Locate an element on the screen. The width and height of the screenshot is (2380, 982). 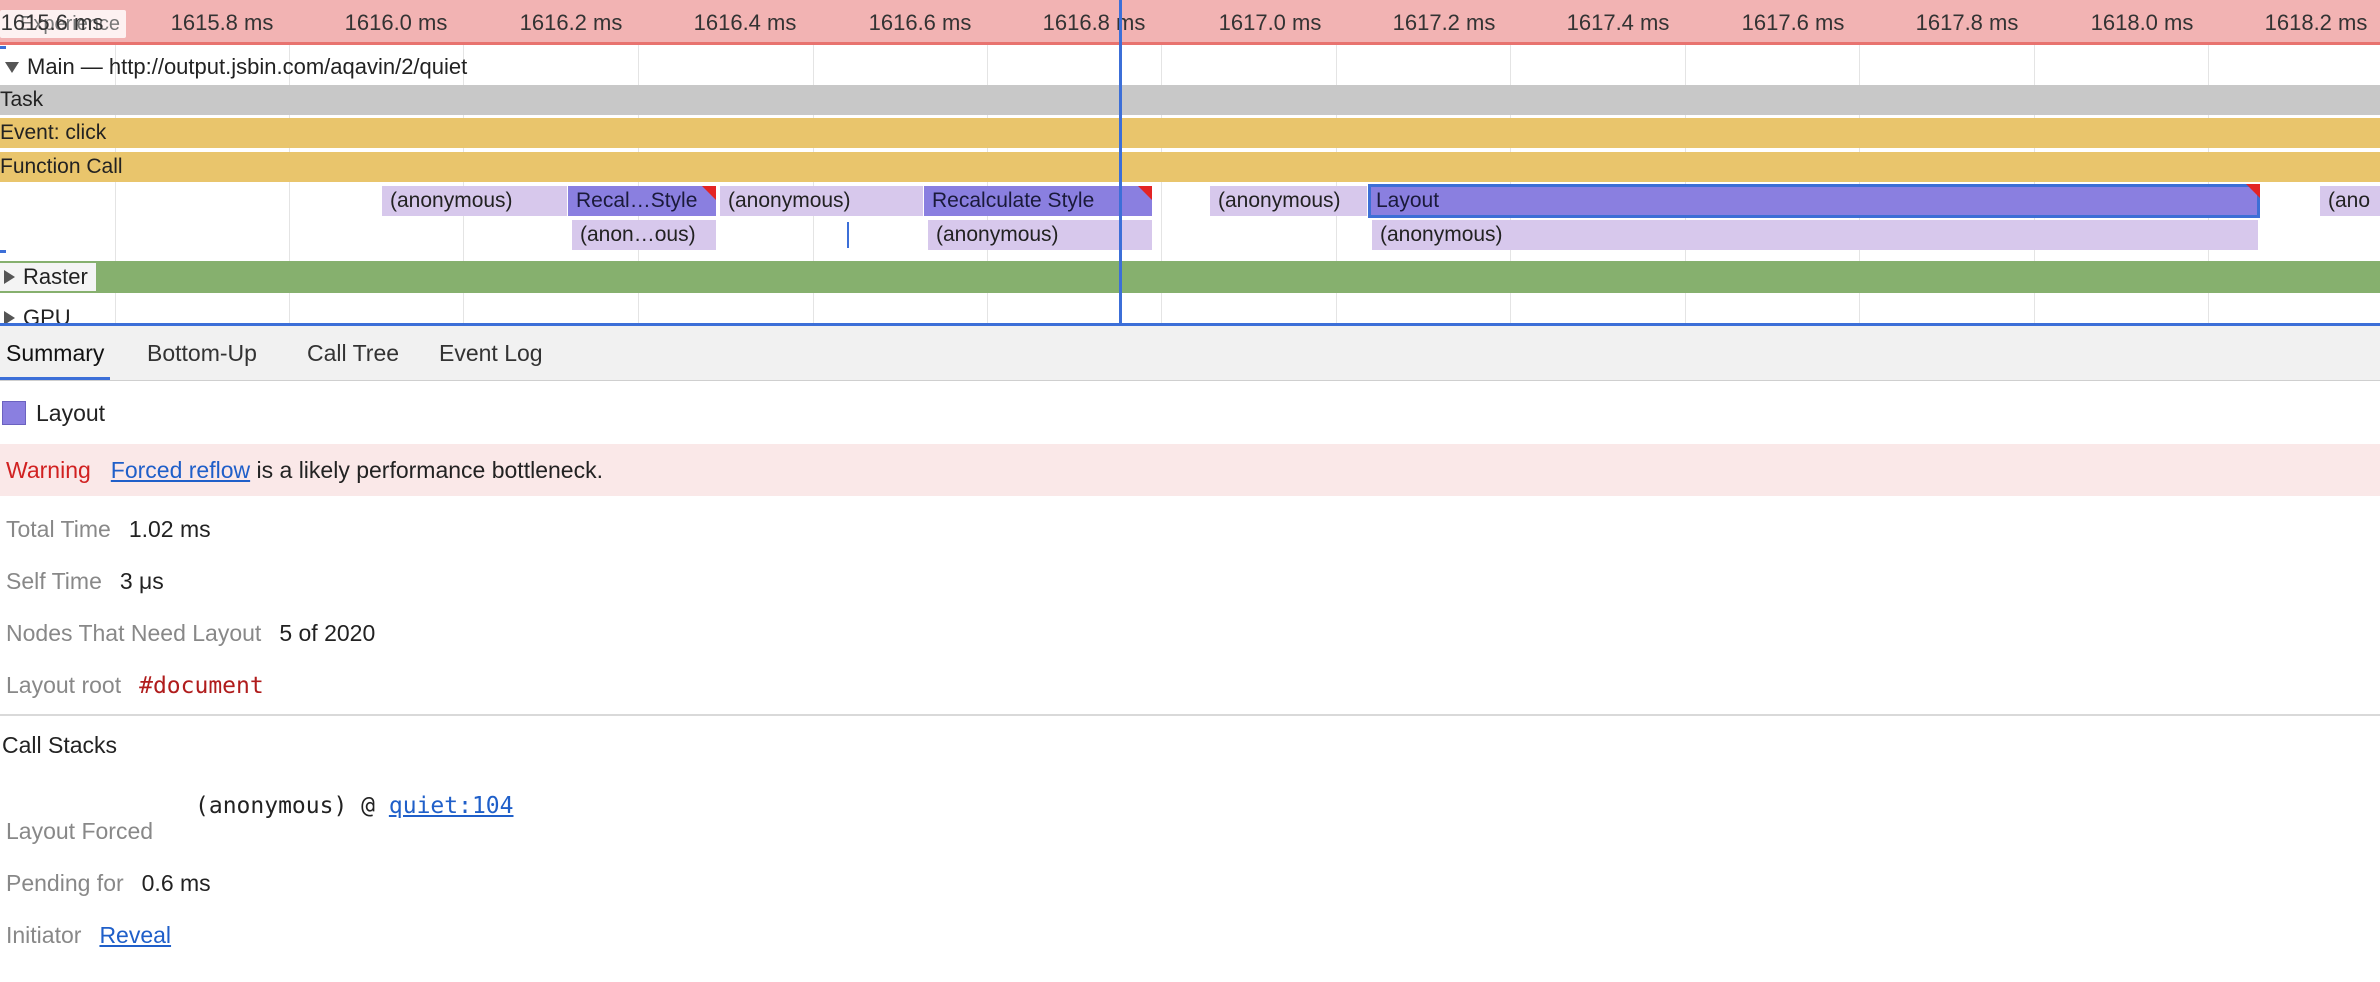
time-cursor-line is located at coordinates (1120, 163).